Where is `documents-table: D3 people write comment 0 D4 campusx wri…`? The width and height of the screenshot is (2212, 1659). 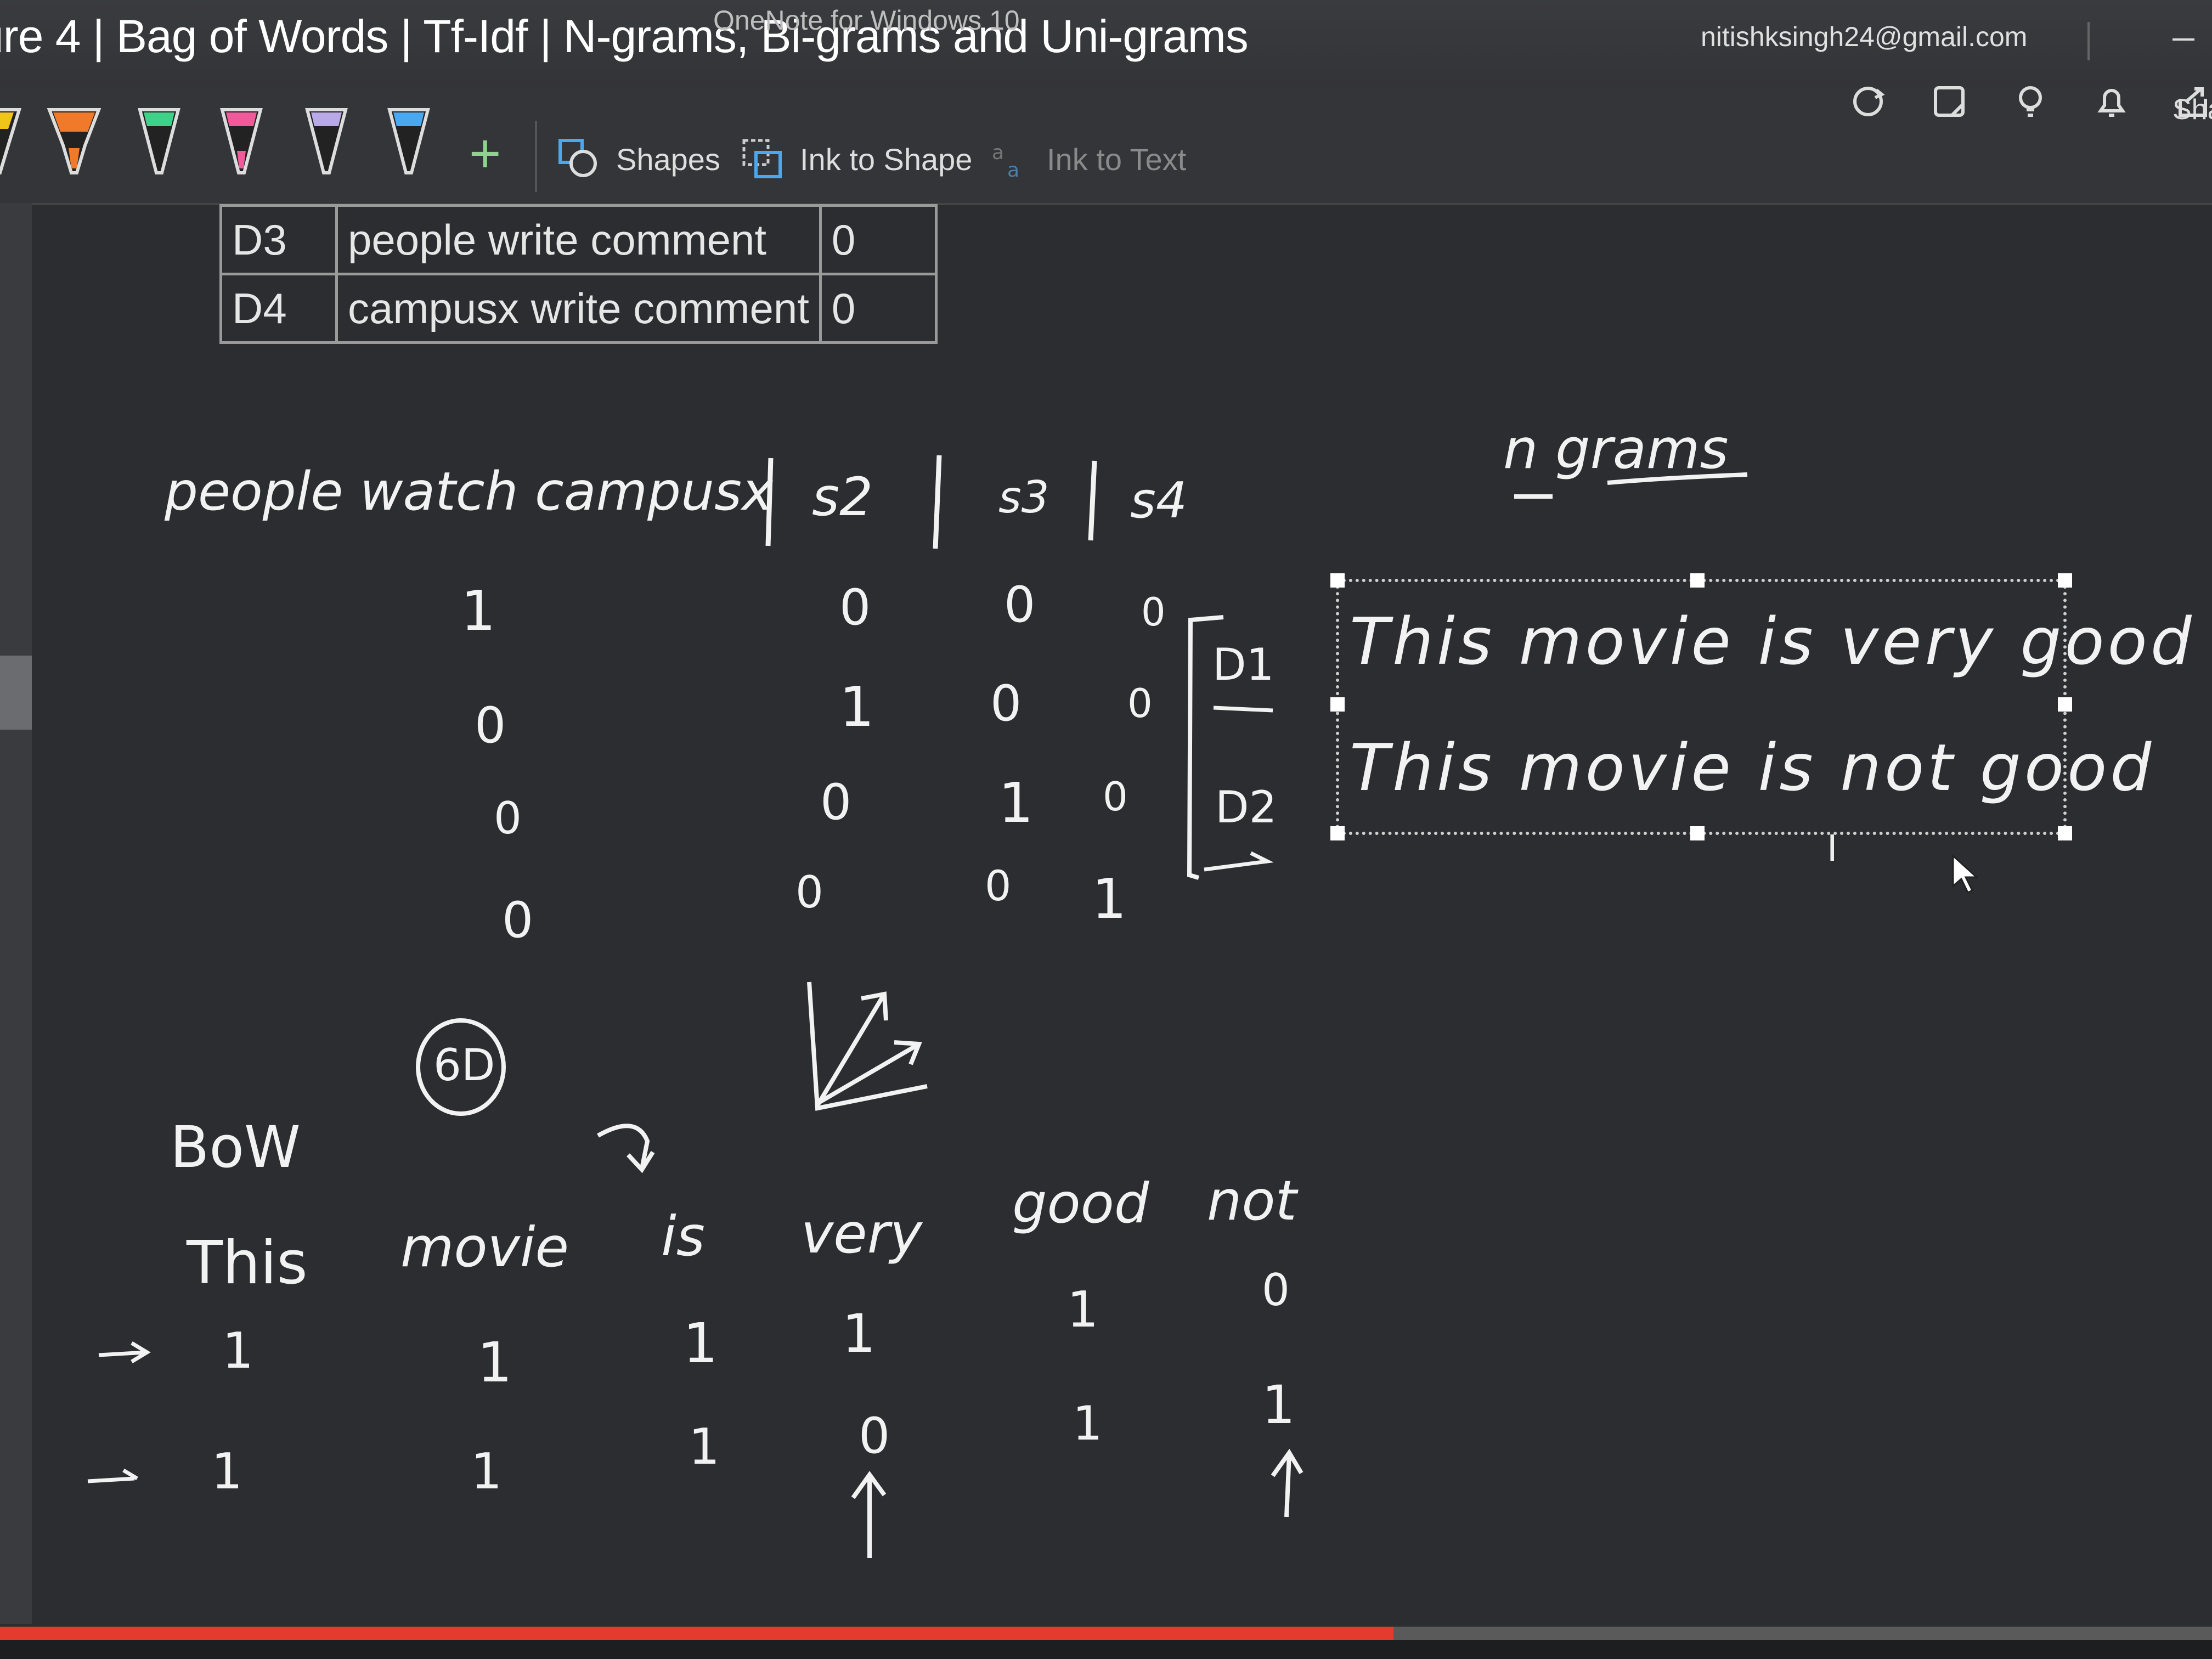 documents-table: D3 people write comment 0 D4 campusx wri… is located at coordinates (579, 274).